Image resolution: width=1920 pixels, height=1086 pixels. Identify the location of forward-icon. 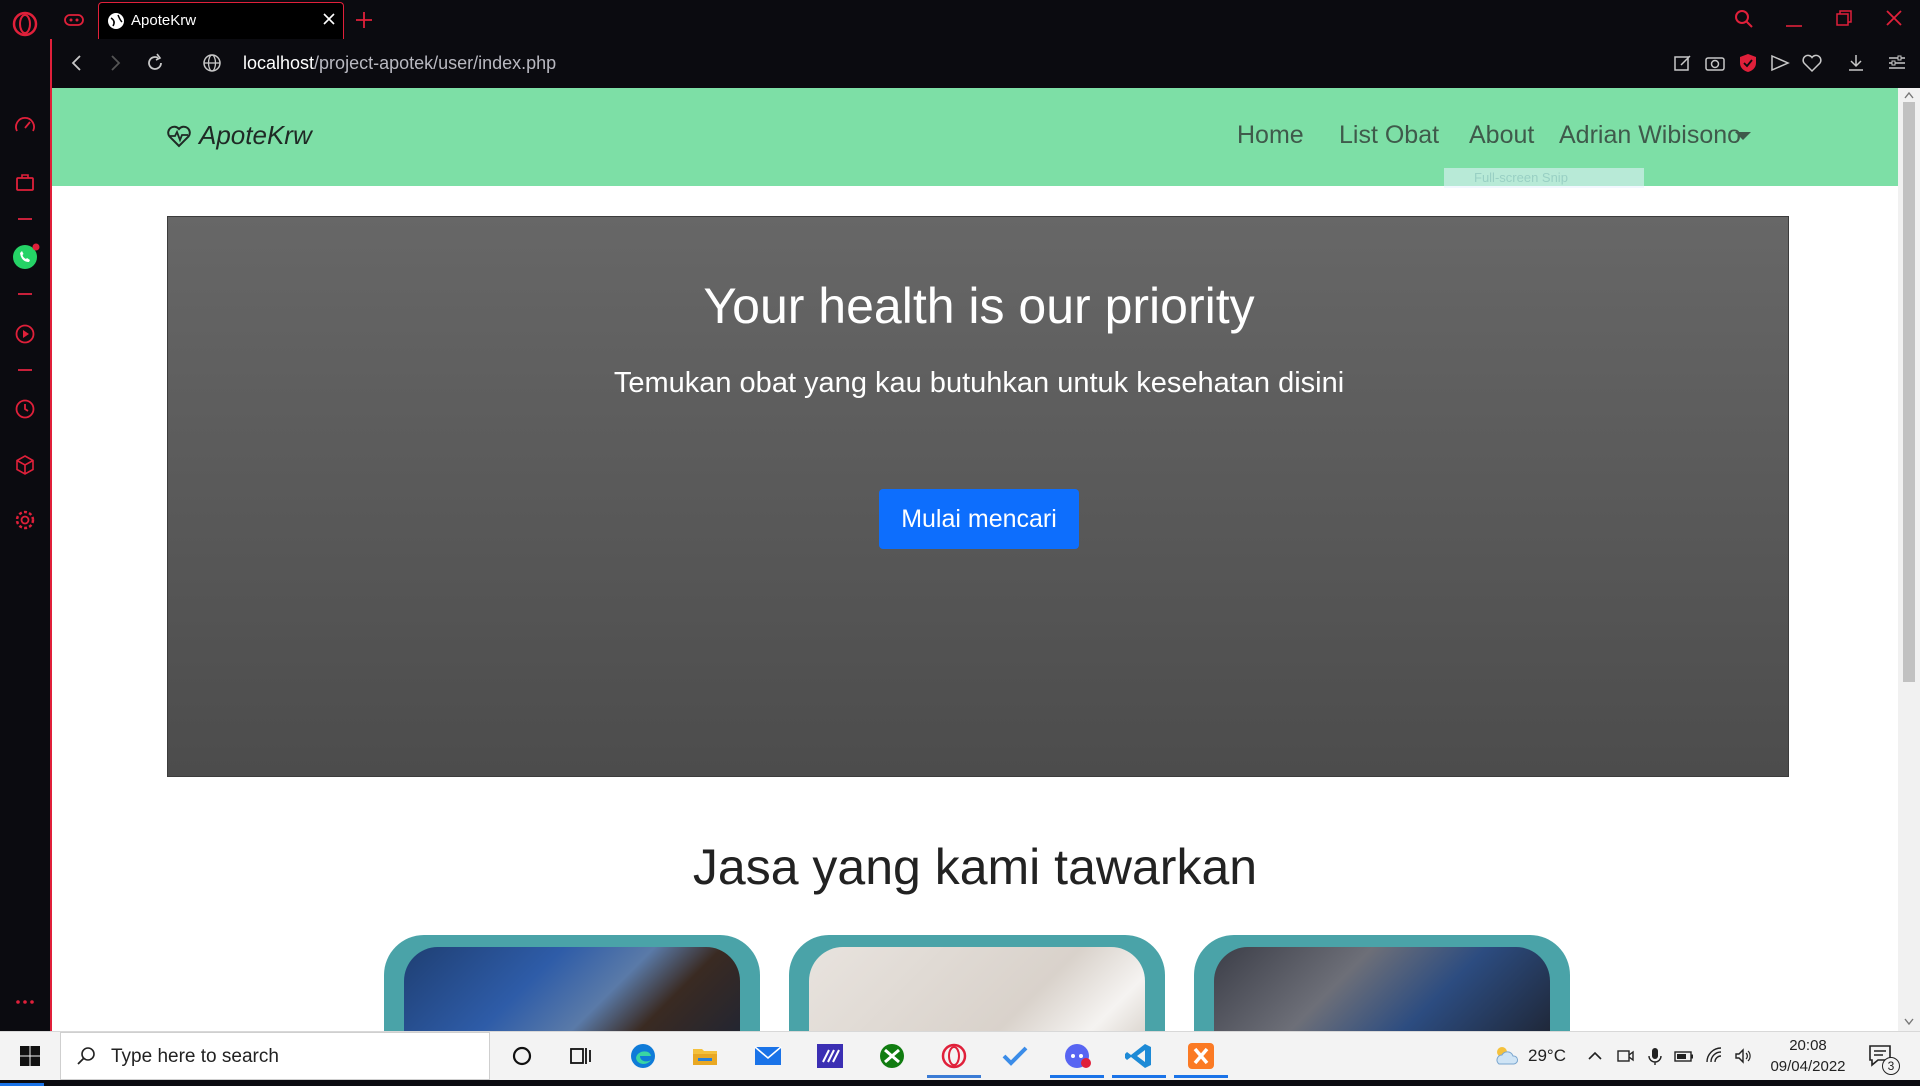
(115, 63).